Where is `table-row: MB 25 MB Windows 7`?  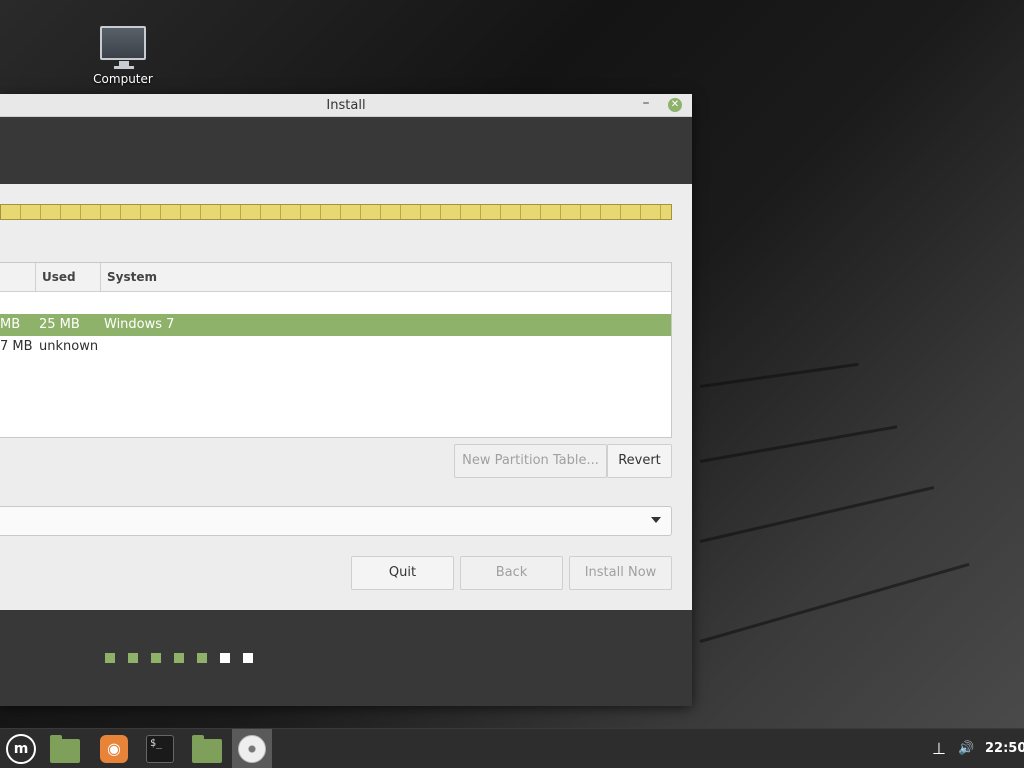
table-row: MB 25 MB Windows 7 is located at coordinates (335, 325).